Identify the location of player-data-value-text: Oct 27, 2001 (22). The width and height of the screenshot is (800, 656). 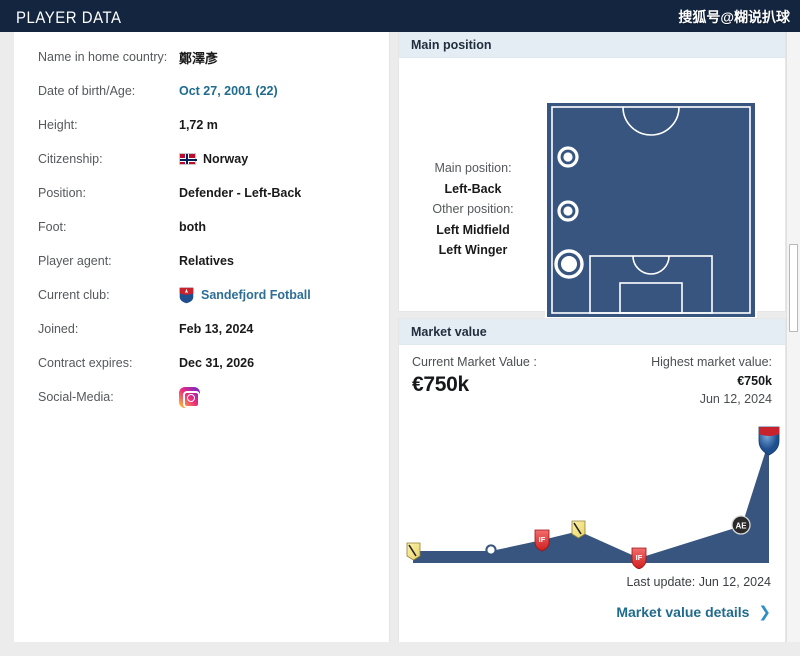
(228, 91).